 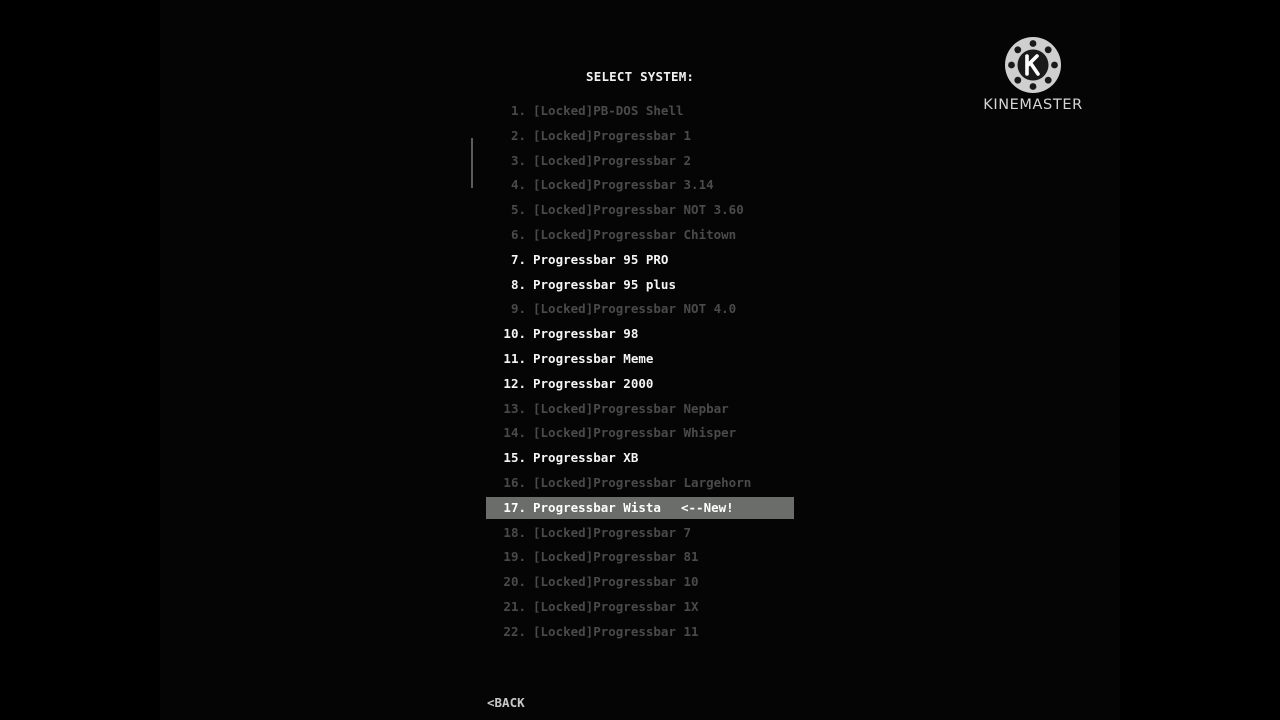 I want to click on system-menu-item: 19. [Locked]Progressbar 81, so click(x=640, y=557).